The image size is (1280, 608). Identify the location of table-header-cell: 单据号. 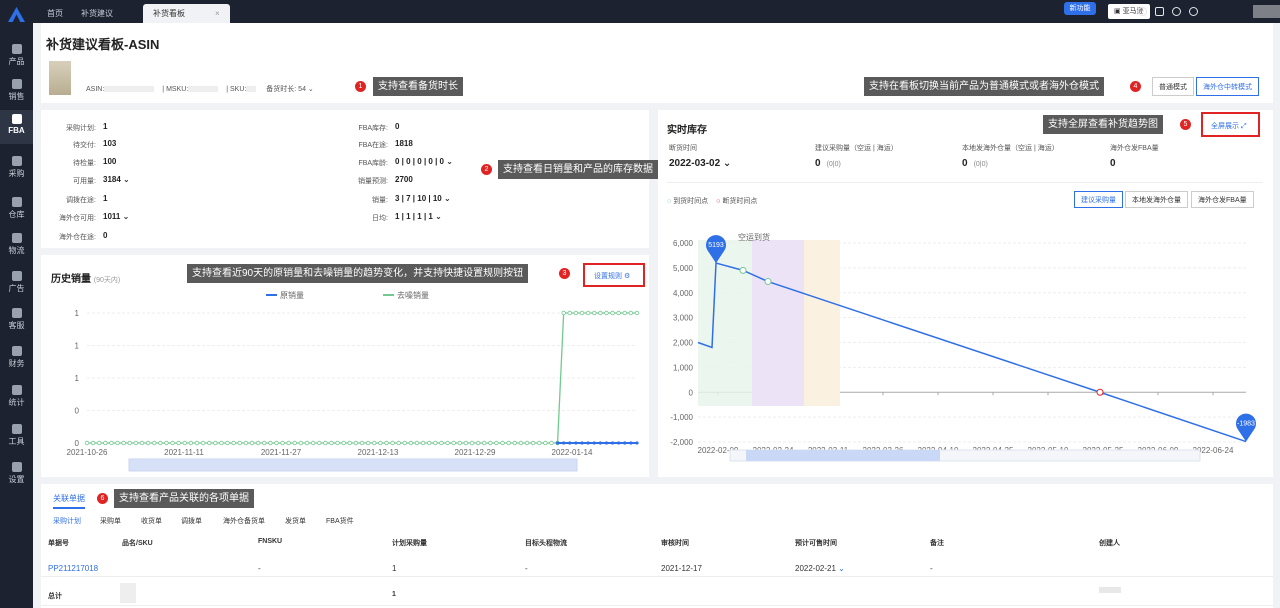
(58, 543).